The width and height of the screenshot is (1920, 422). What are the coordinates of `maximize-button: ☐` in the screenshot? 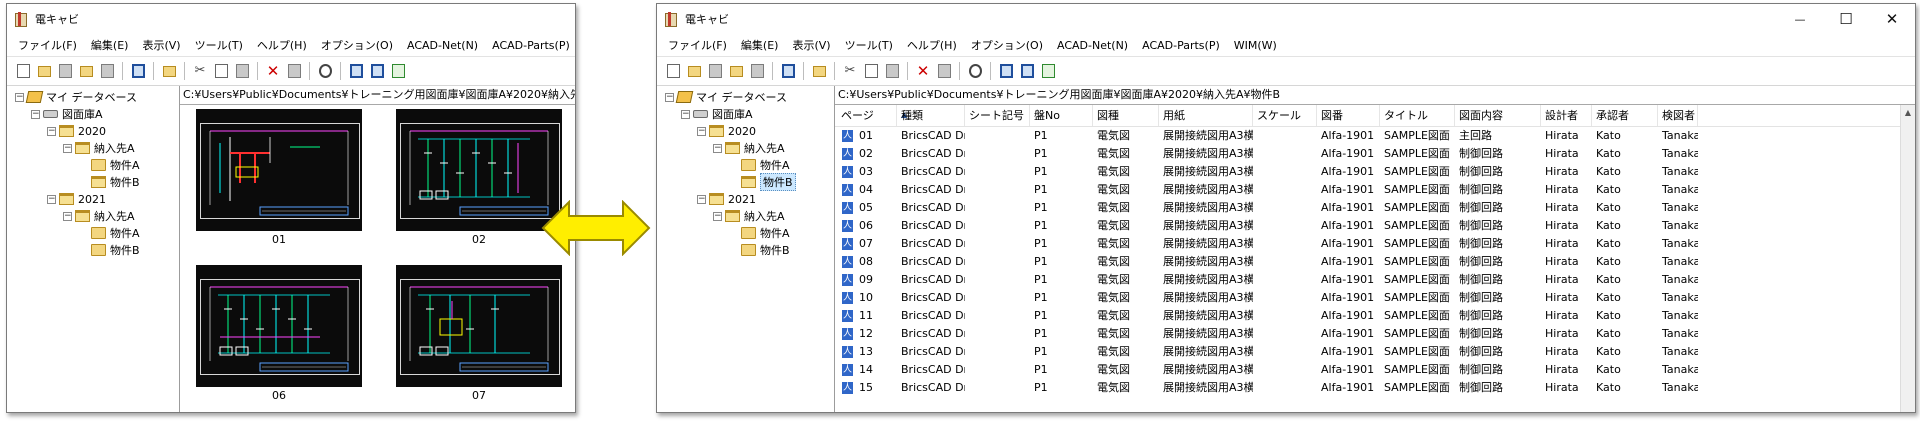 It's located at (1846, 19).